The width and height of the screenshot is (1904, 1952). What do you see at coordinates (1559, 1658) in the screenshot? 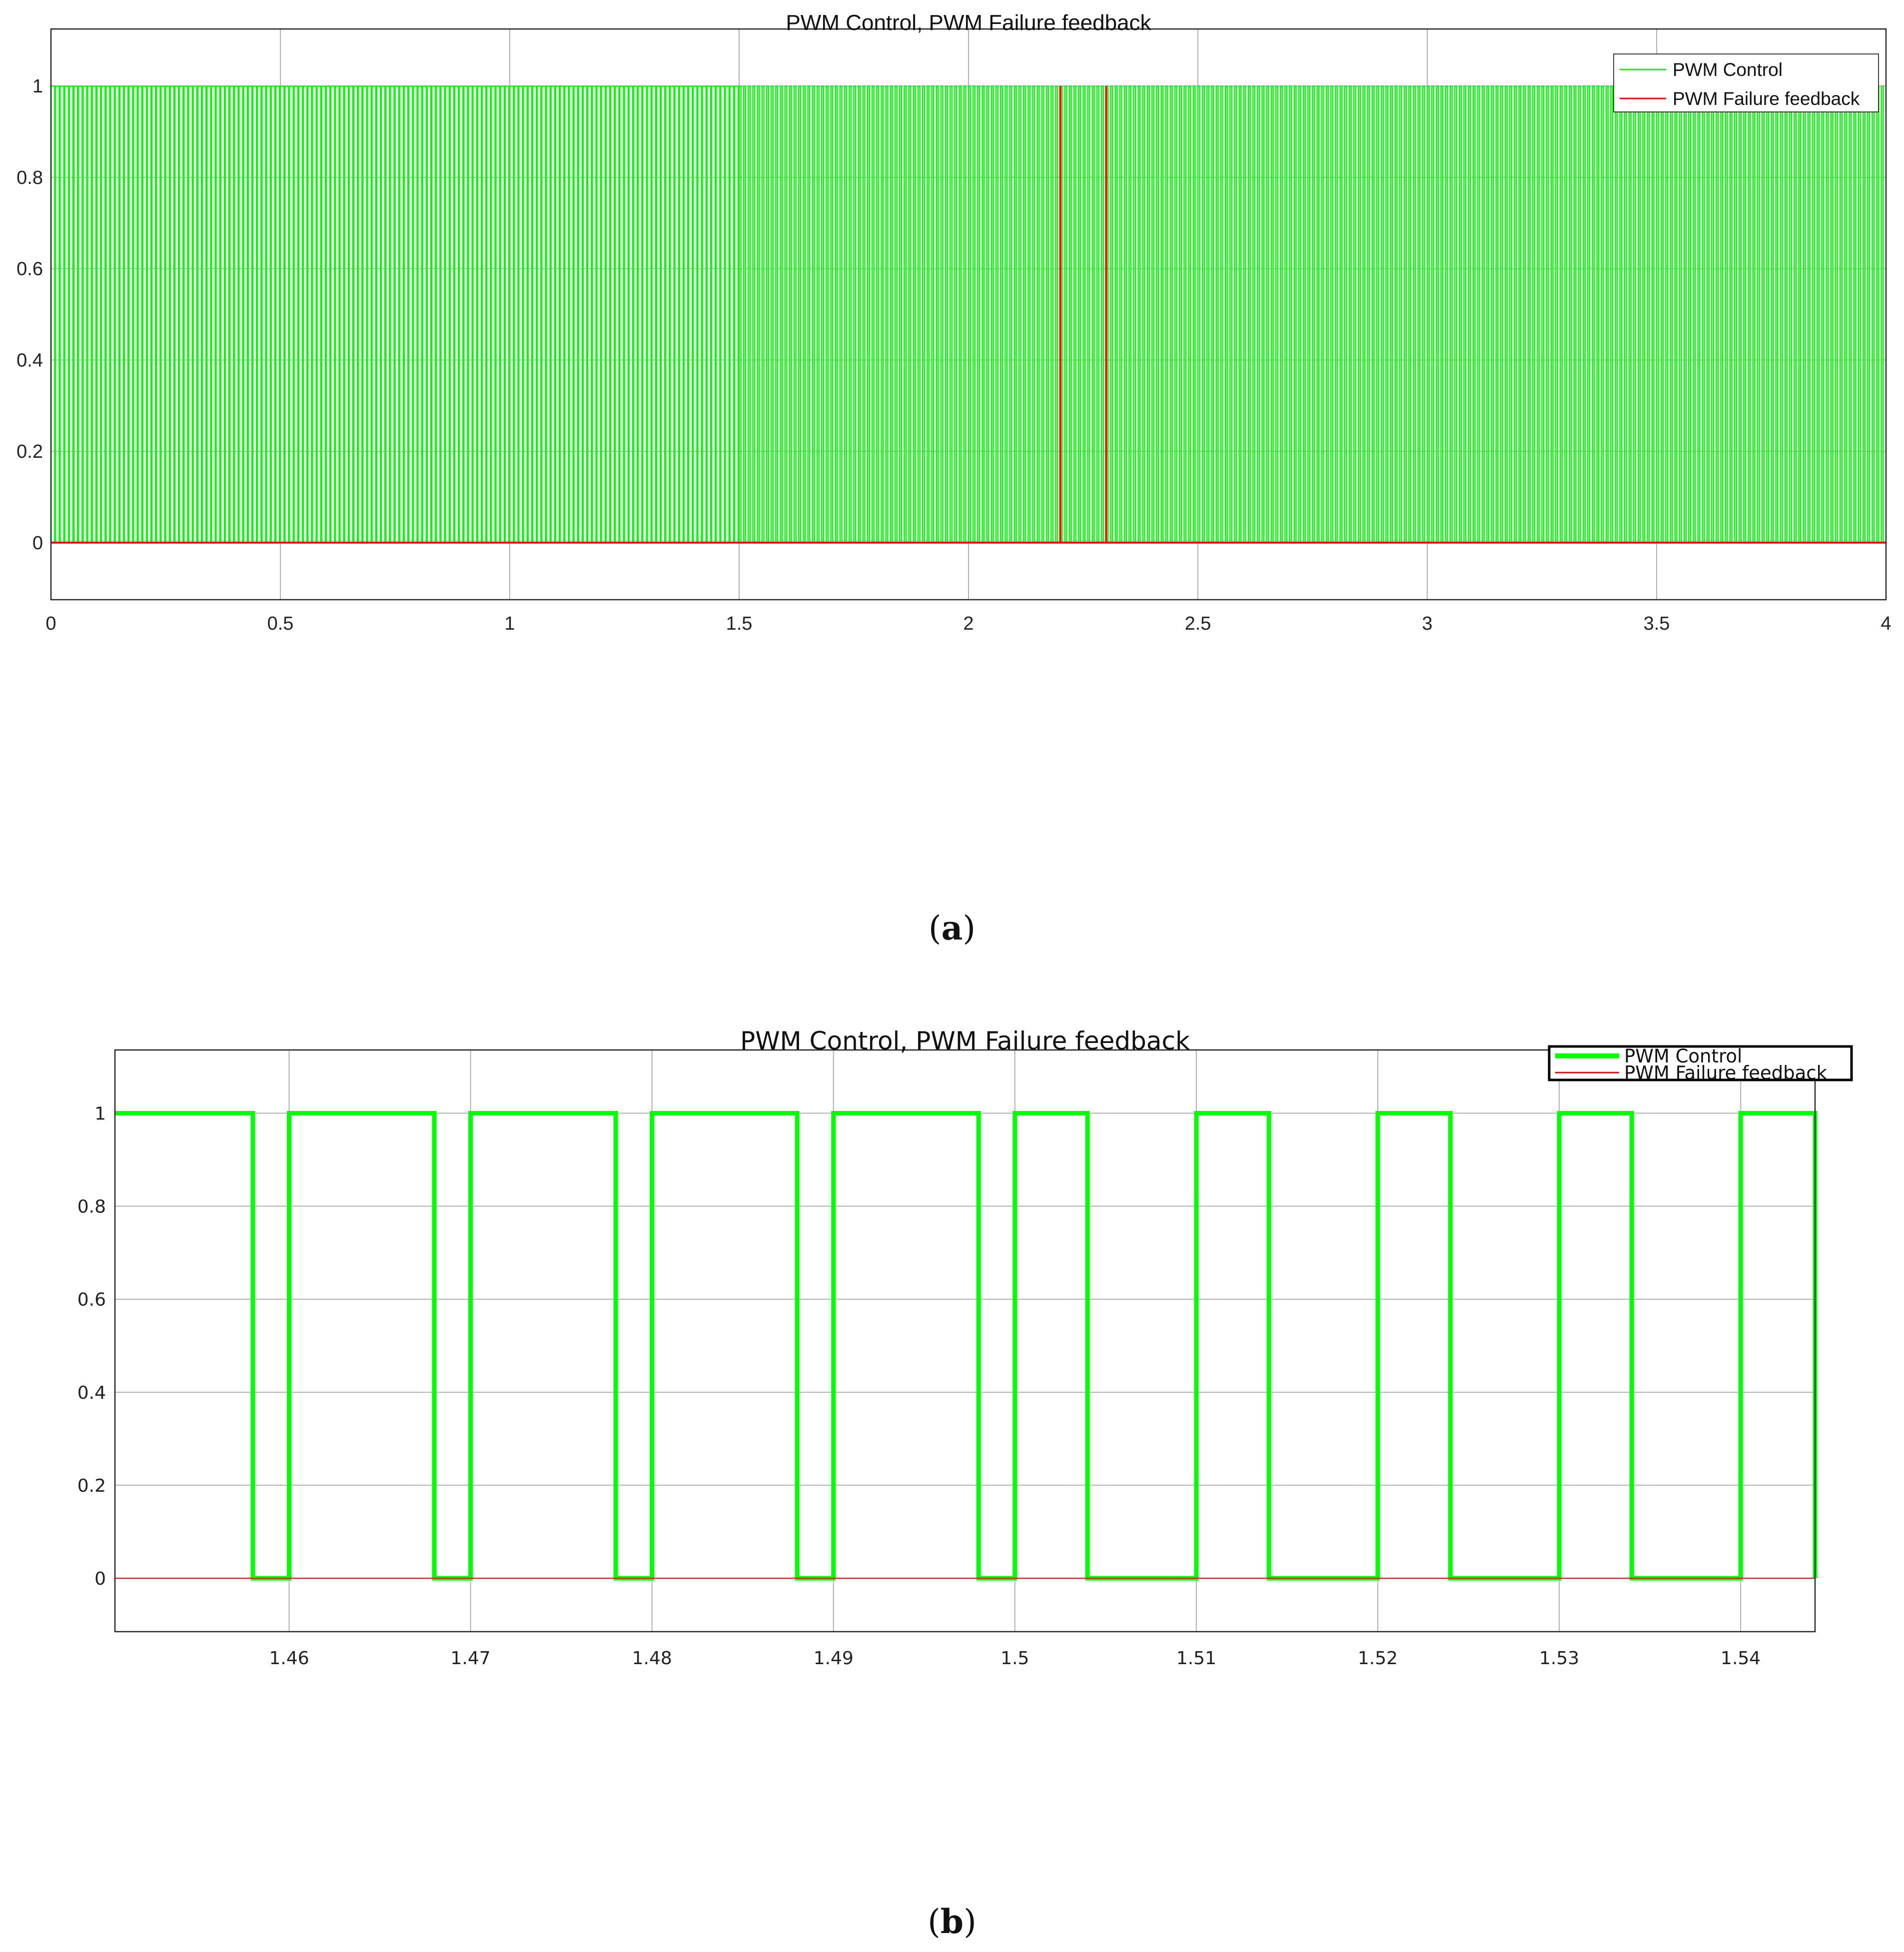
I see `x-tick-label: 1.53` at bounding box center [1559, 1658].